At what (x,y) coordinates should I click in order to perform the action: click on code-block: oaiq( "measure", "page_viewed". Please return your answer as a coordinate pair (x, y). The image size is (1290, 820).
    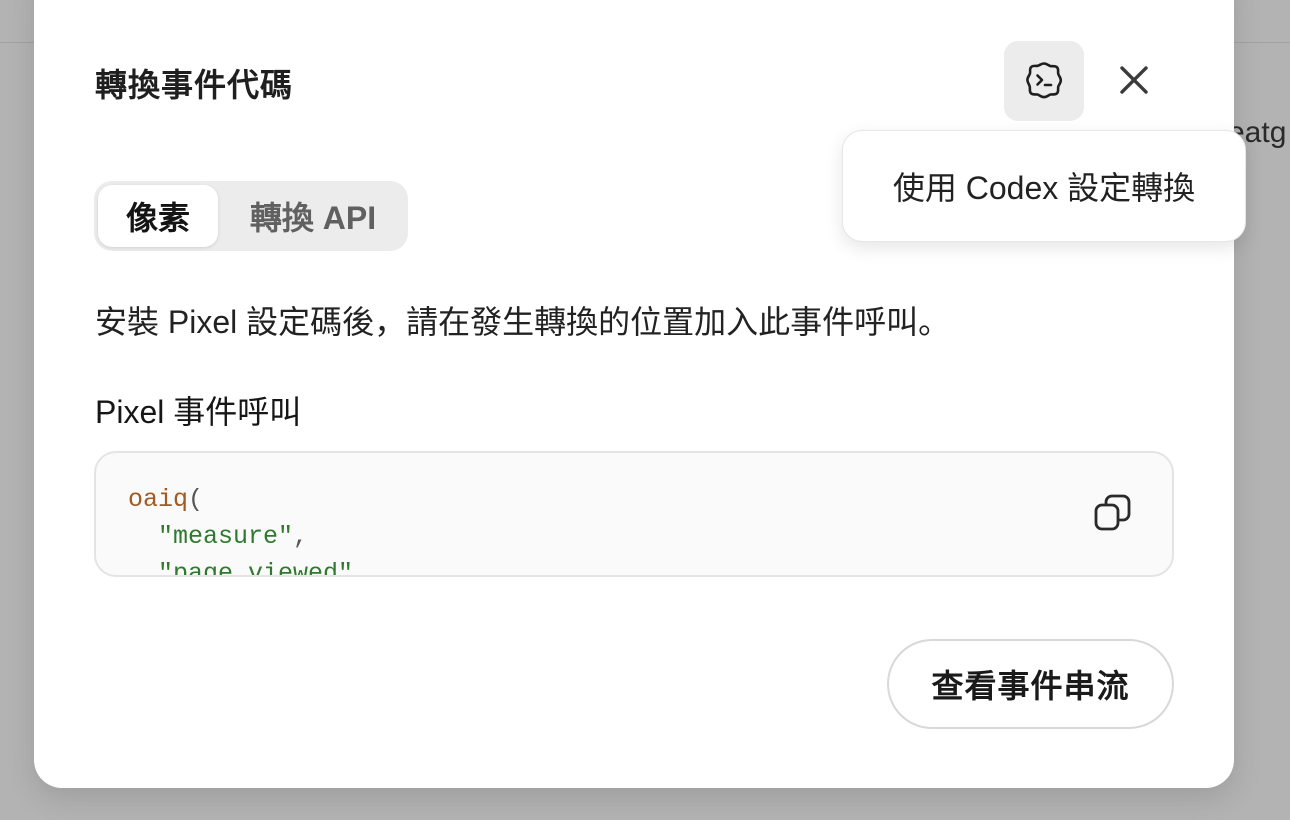
    Looking at the image, I should click on (634, 514).